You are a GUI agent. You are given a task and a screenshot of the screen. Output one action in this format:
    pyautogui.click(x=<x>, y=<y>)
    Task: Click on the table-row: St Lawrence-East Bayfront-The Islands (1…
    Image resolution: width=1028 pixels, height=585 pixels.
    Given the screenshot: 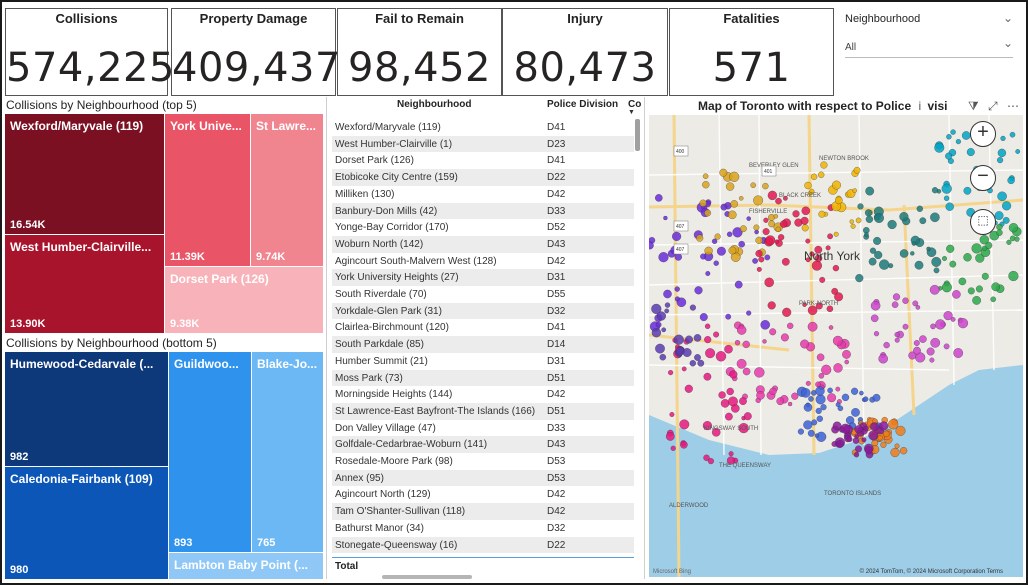 What is the action you would take?
    pyautogui.click(x=483, y=411)
    